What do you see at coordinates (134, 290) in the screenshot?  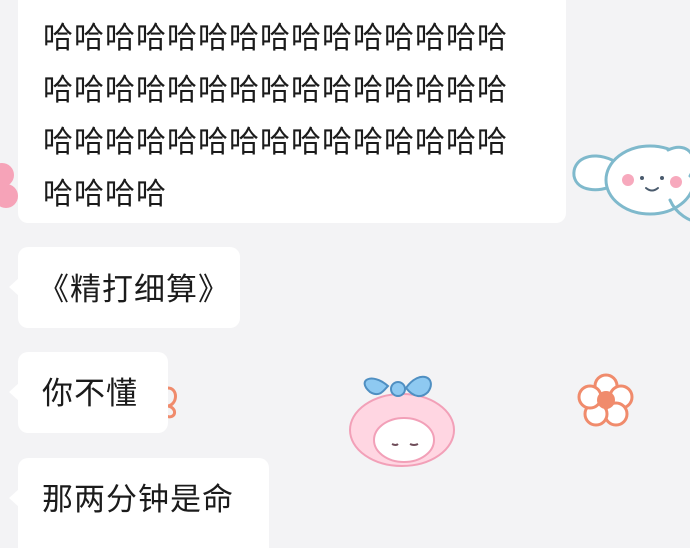 I see `message-text: 《精打细算》` at bounding box center [134, 290].